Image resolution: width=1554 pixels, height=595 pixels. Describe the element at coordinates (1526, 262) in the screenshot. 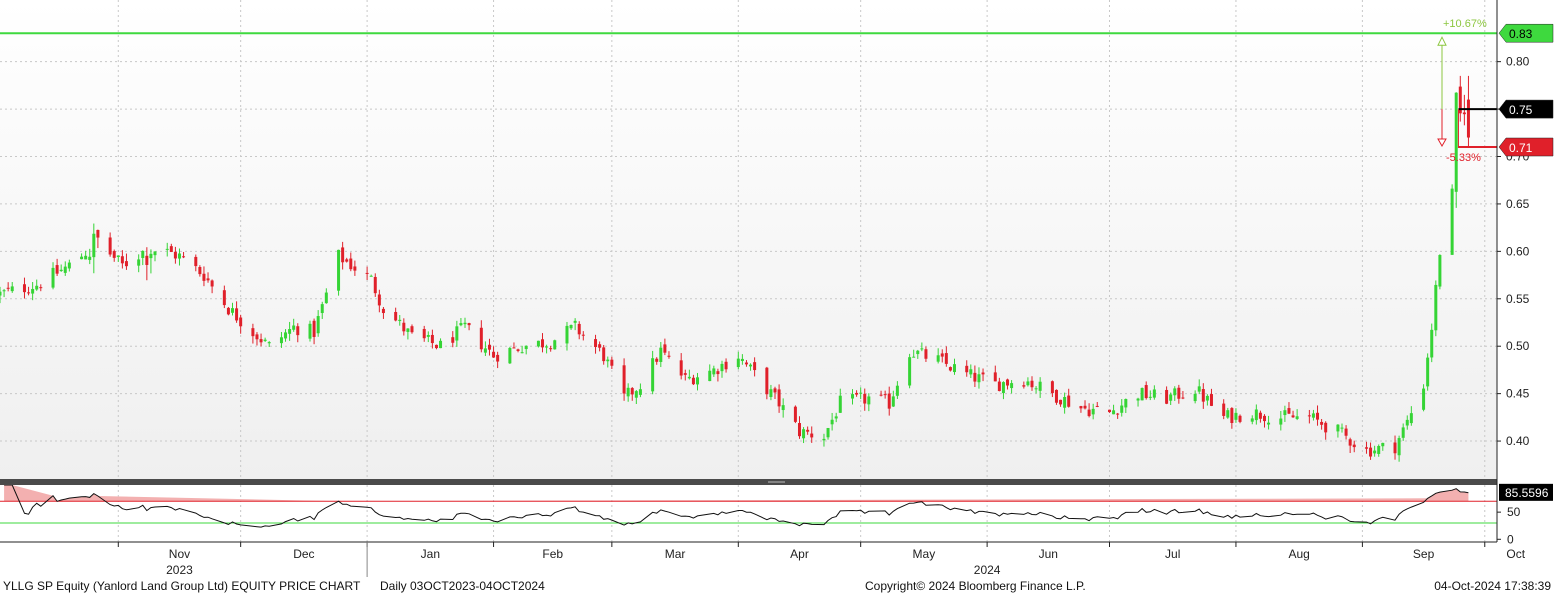

I see `price-badges: 0.83 0.75 0.71 85.5596` at that location.